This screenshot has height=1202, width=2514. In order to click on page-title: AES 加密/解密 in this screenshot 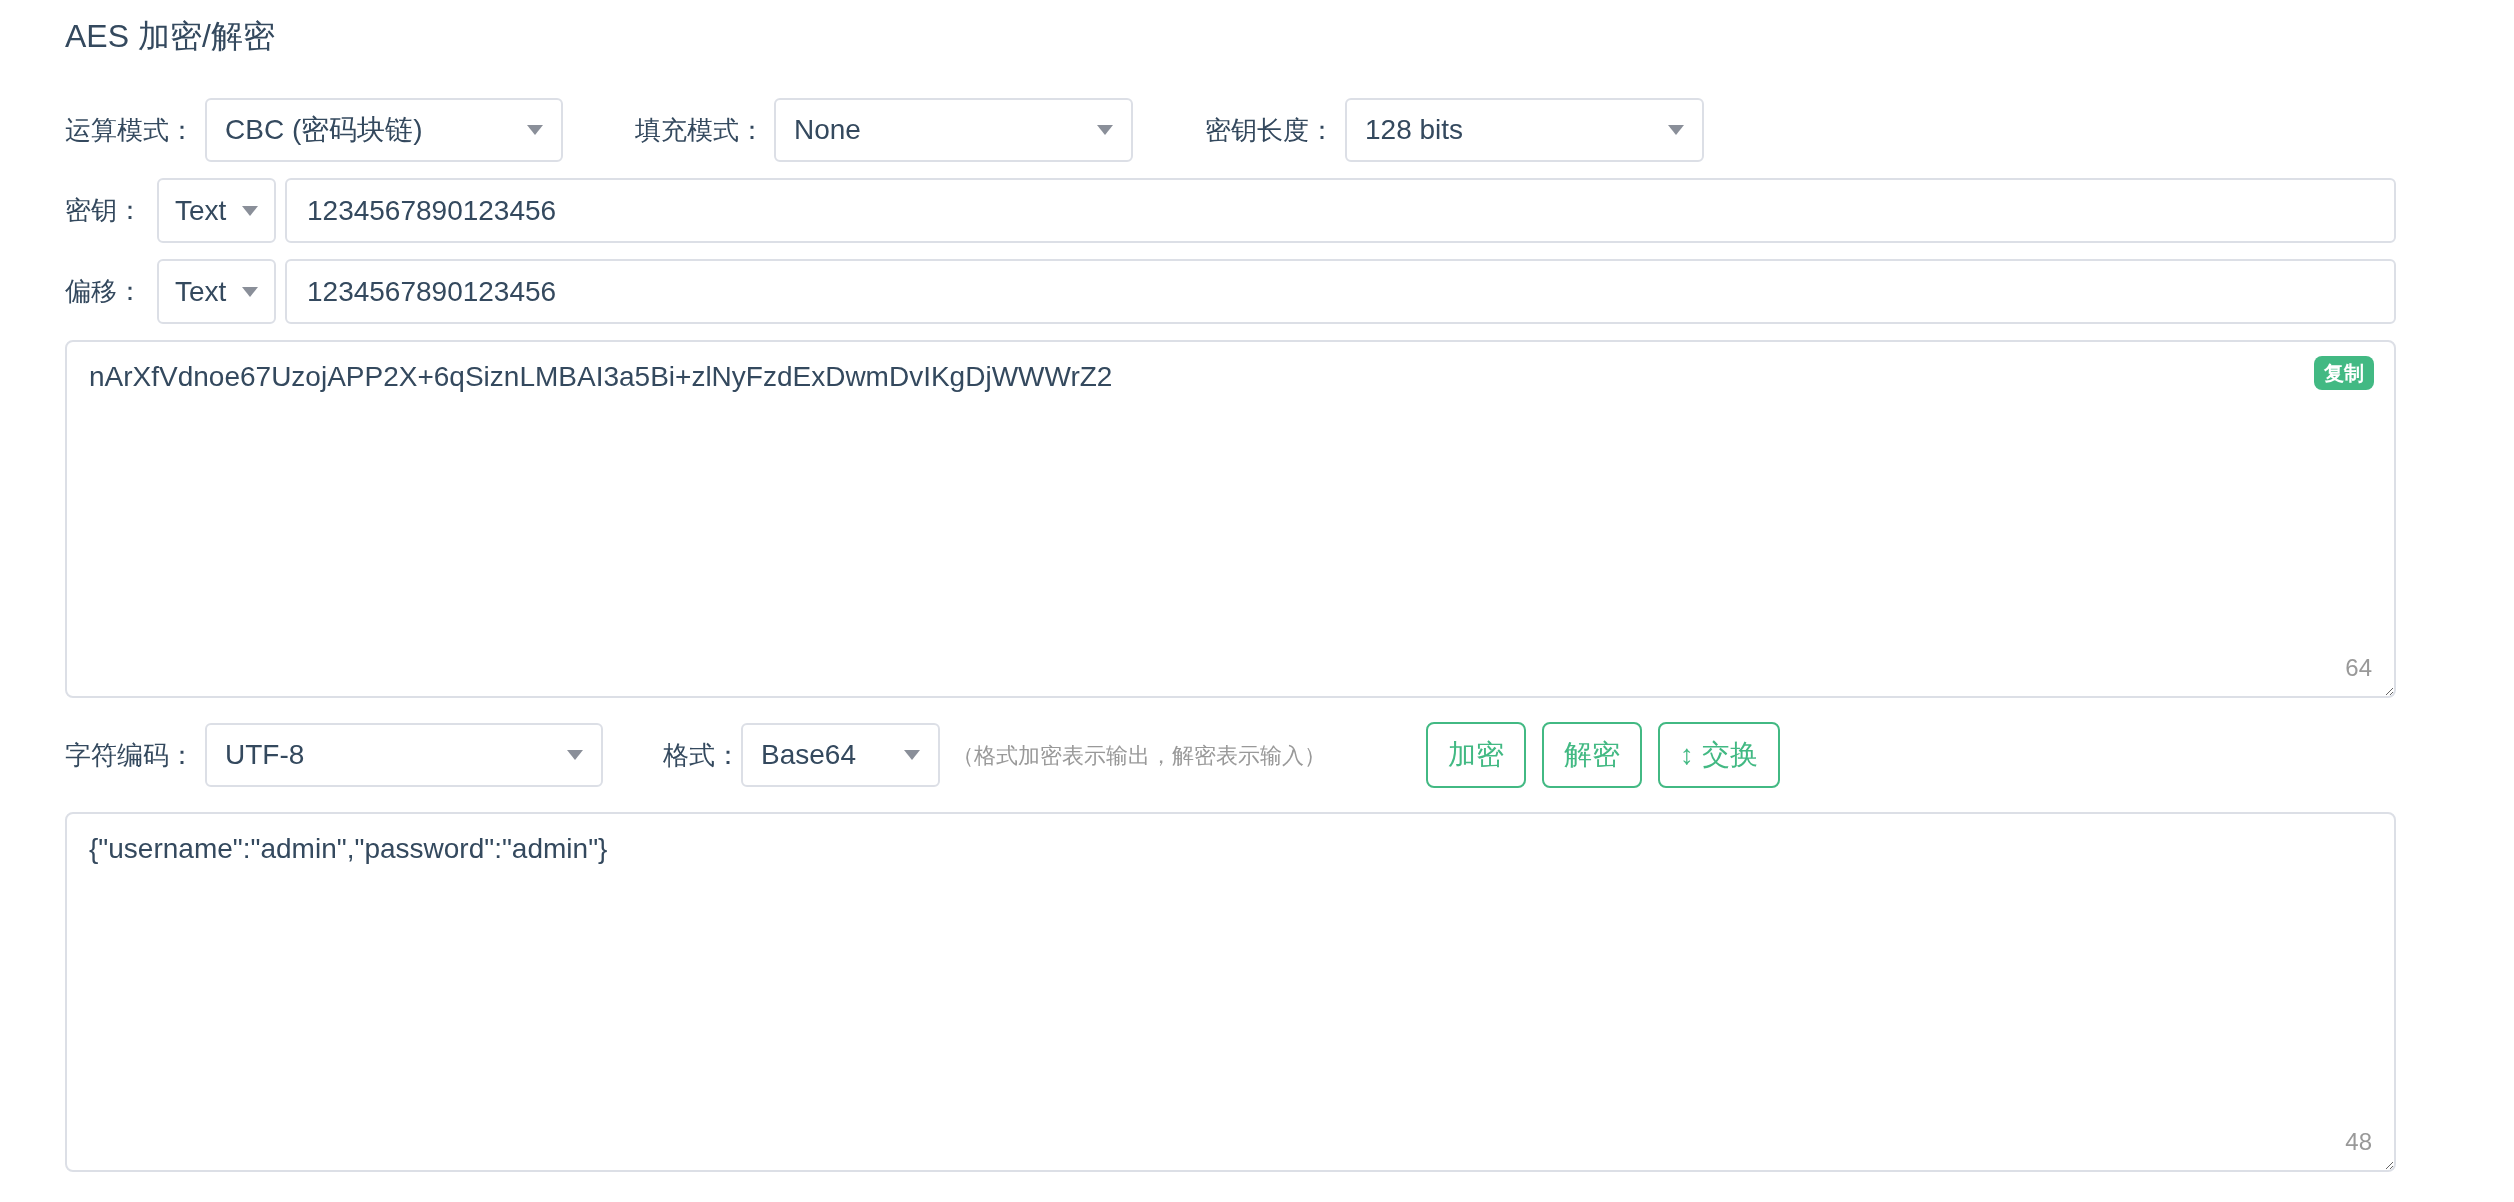, I will do `click(170, 36)`.